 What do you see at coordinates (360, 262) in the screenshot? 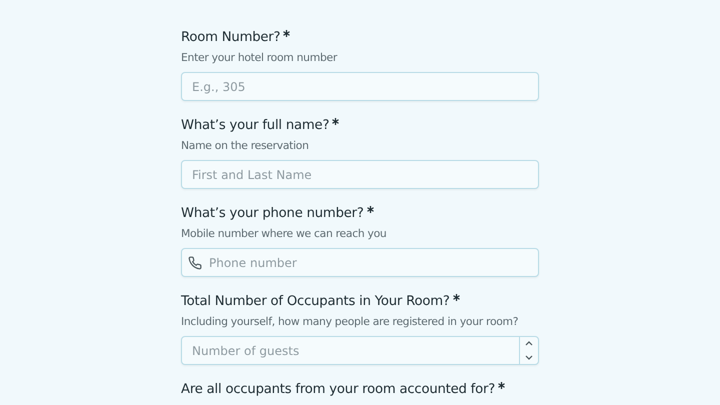
I see `phone-field: Phone number` at bounding box center [360, 262].